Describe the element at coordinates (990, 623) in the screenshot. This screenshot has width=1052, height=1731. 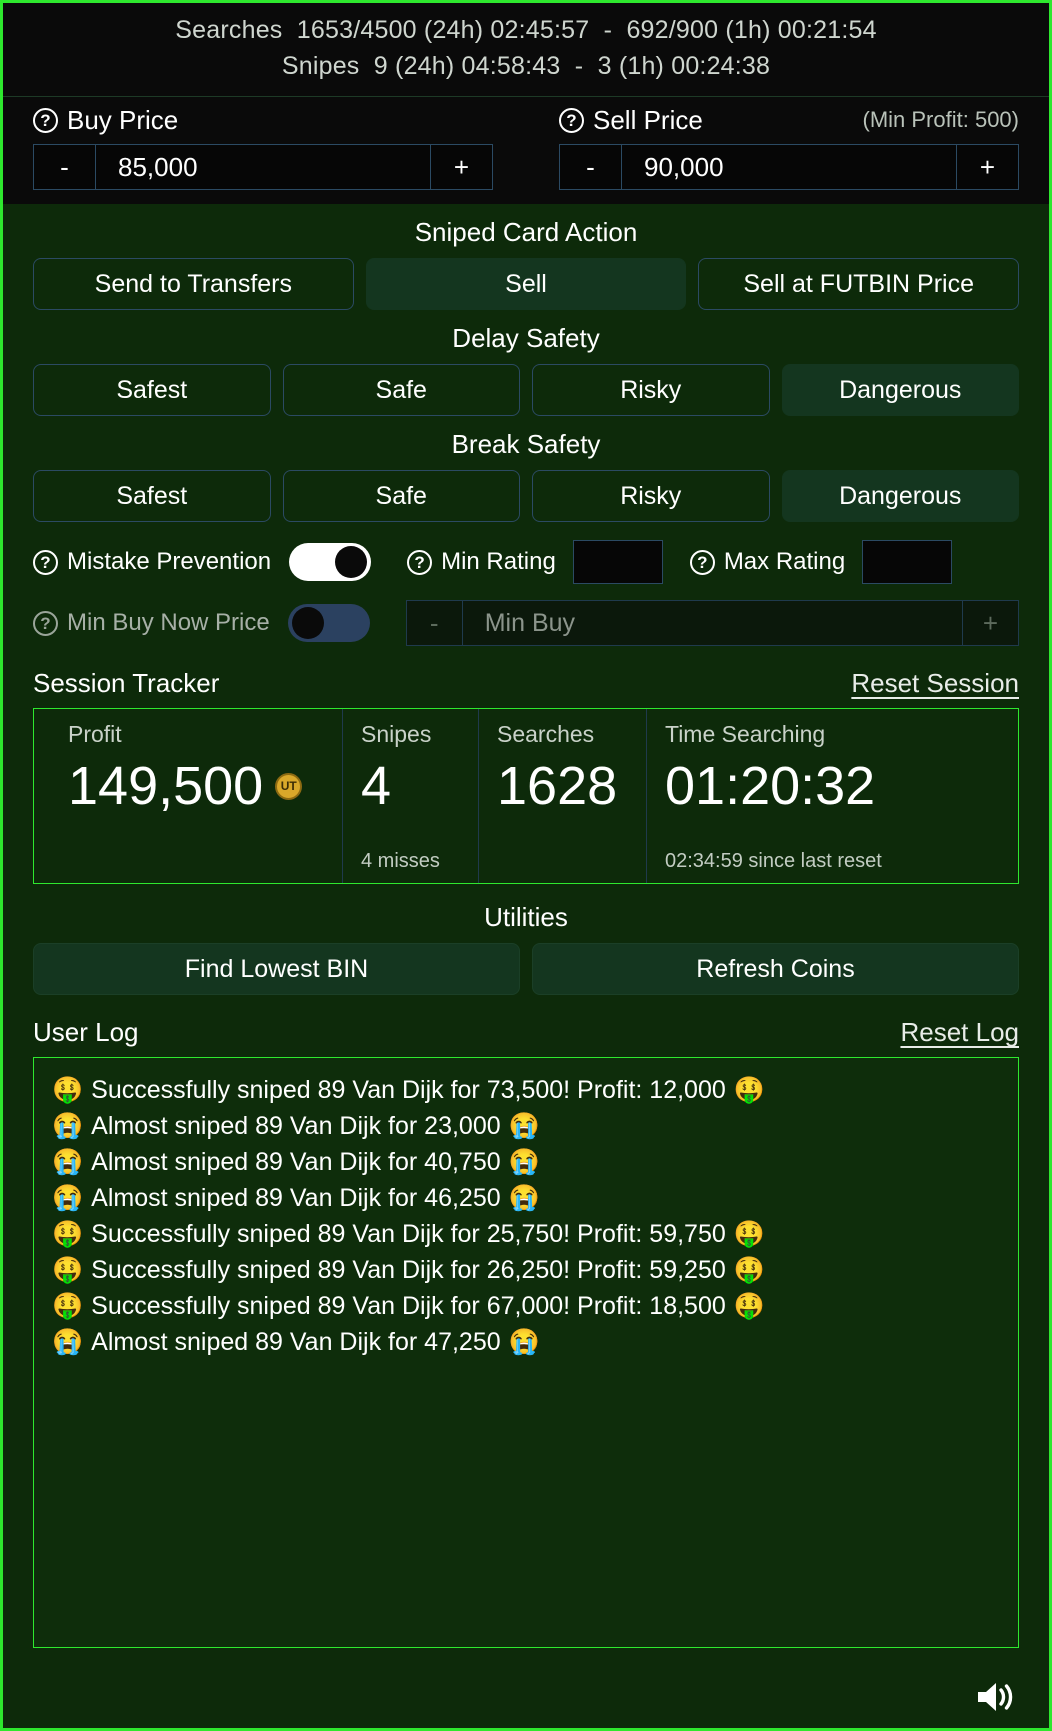
I see `min-buy-increment-button: +` at that location.